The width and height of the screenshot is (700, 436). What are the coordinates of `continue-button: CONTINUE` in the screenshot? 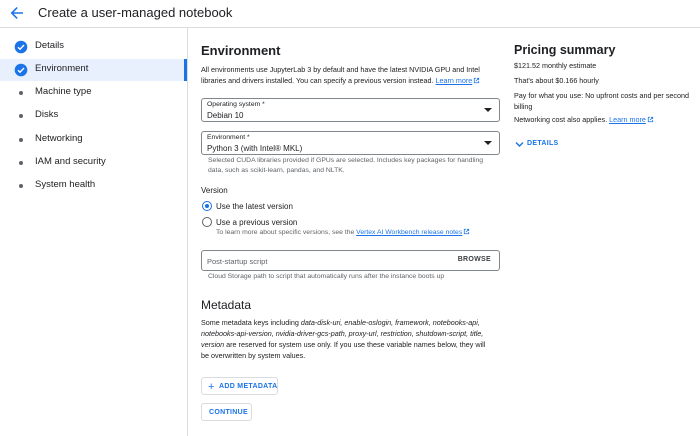 It's located at (226, 412).